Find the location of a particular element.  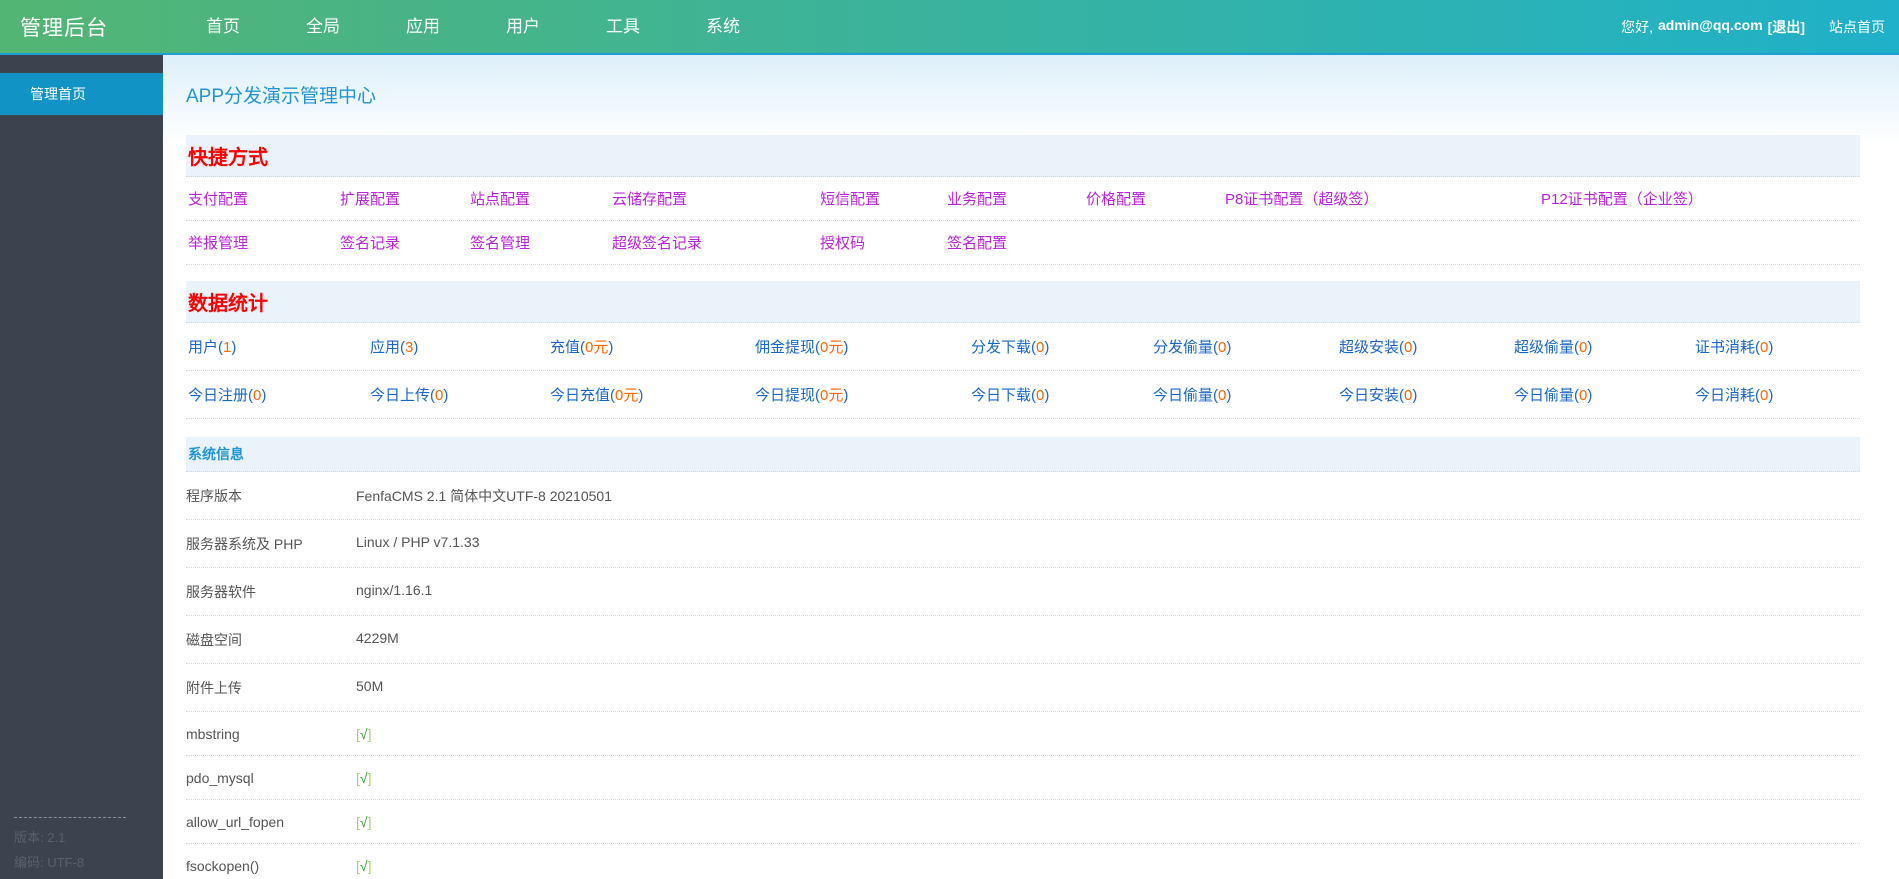

stats-heading-band: 数据统计 is located at coordinates (1023, 302).